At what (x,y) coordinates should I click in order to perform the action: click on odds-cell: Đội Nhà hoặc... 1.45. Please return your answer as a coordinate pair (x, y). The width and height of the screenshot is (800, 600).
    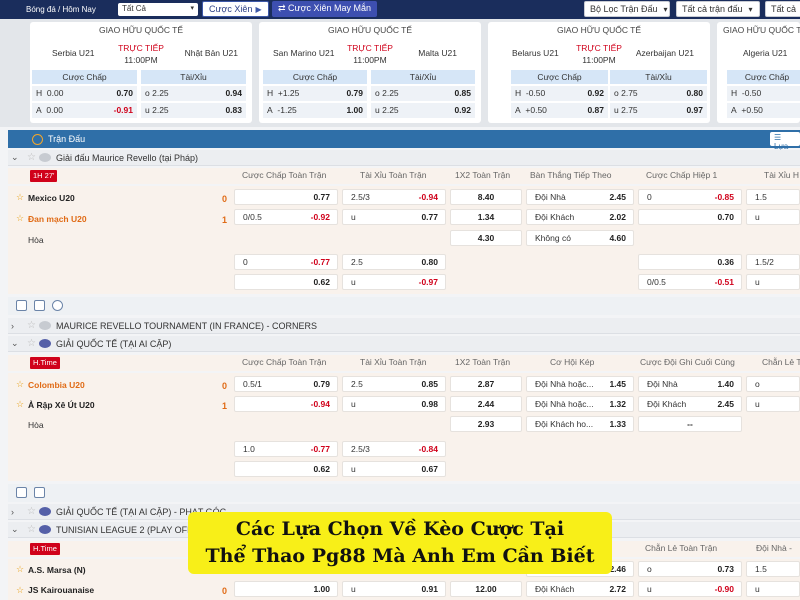
    Looking at the image, I should click on (580, 384).